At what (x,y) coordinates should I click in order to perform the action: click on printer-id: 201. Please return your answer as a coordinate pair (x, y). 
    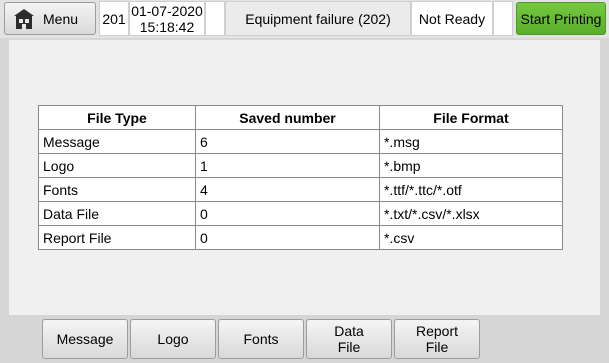
    Looking at the image, I should click on (114, 18).